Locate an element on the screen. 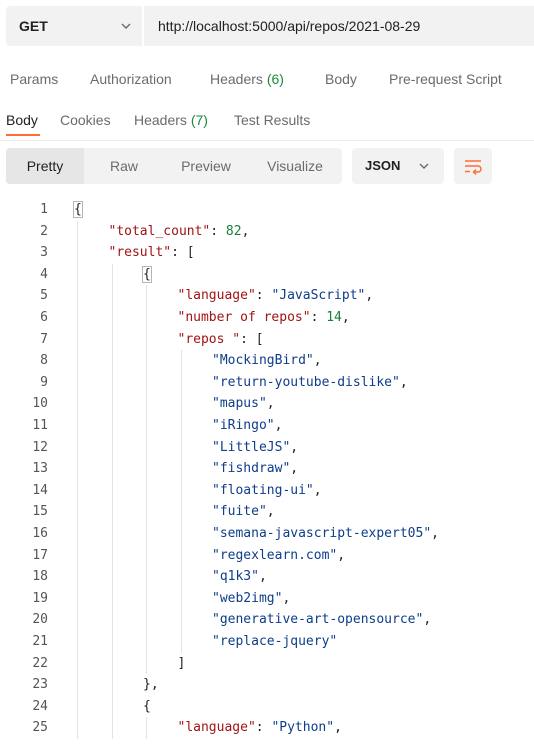 The width and height of the screenshot is (534, 744). active-tab-indicator is located at coordinates (23, 135).